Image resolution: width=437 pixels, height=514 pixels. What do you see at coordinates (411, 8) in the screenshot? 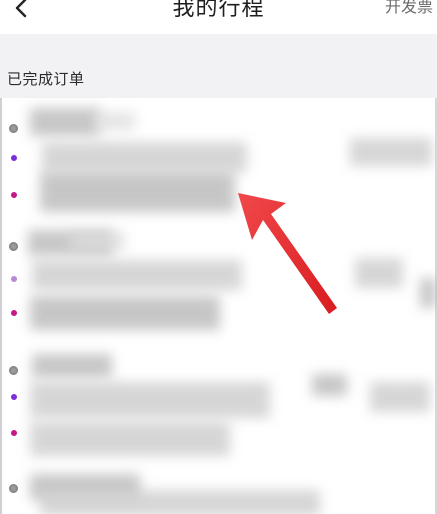
I see `invoice-button: 开发票` at bounding box center [411, 8].